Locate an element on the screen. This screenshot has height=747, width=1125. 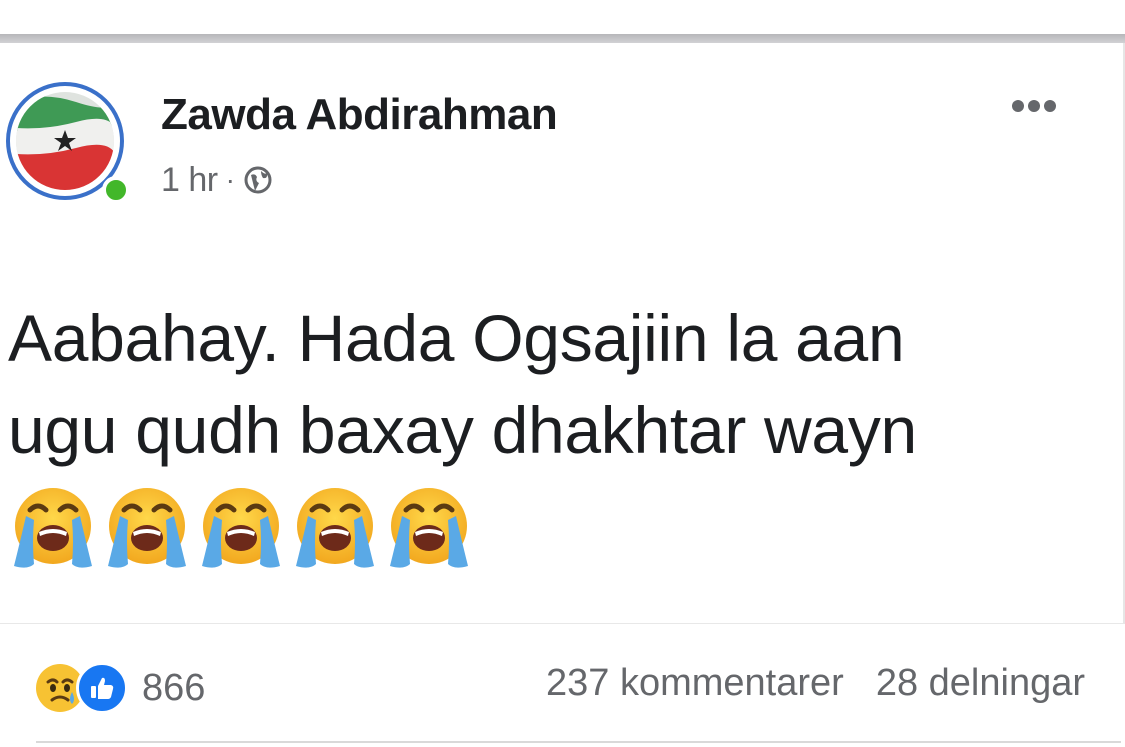
post-meta: 1 hr · is located at coordinates (217, 180).